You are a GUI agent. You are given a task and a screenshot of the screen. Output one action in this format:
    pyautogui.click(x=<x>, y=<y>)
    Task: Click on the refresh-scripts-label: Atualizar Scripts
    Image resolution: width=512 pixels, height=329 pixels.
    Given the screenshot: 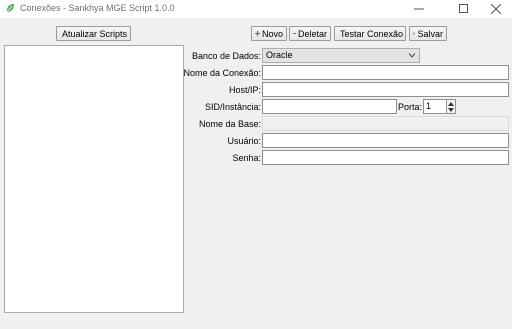 What is the action you would take?
    pyautogui.click(x=95, y=33)
    